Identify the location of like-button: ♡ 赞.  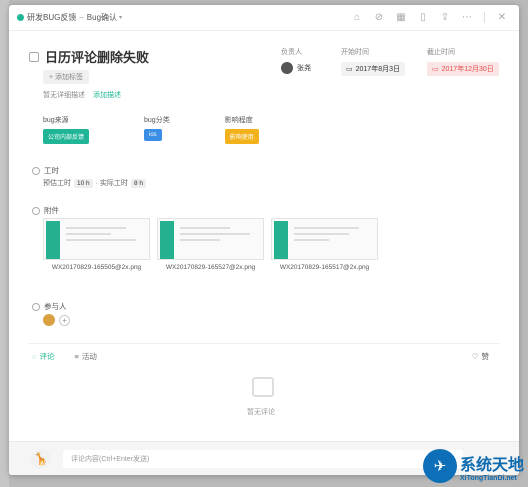
(480, 356).